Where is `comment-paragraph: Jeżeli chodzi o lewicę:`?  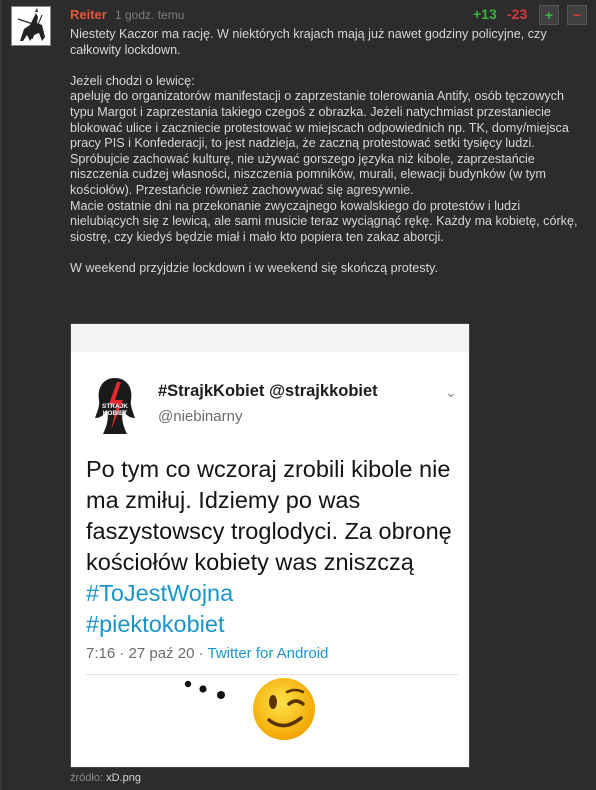
comment-paragraph: Jeżeli chodzi o lewicę: is located at coordinates (132, 80).